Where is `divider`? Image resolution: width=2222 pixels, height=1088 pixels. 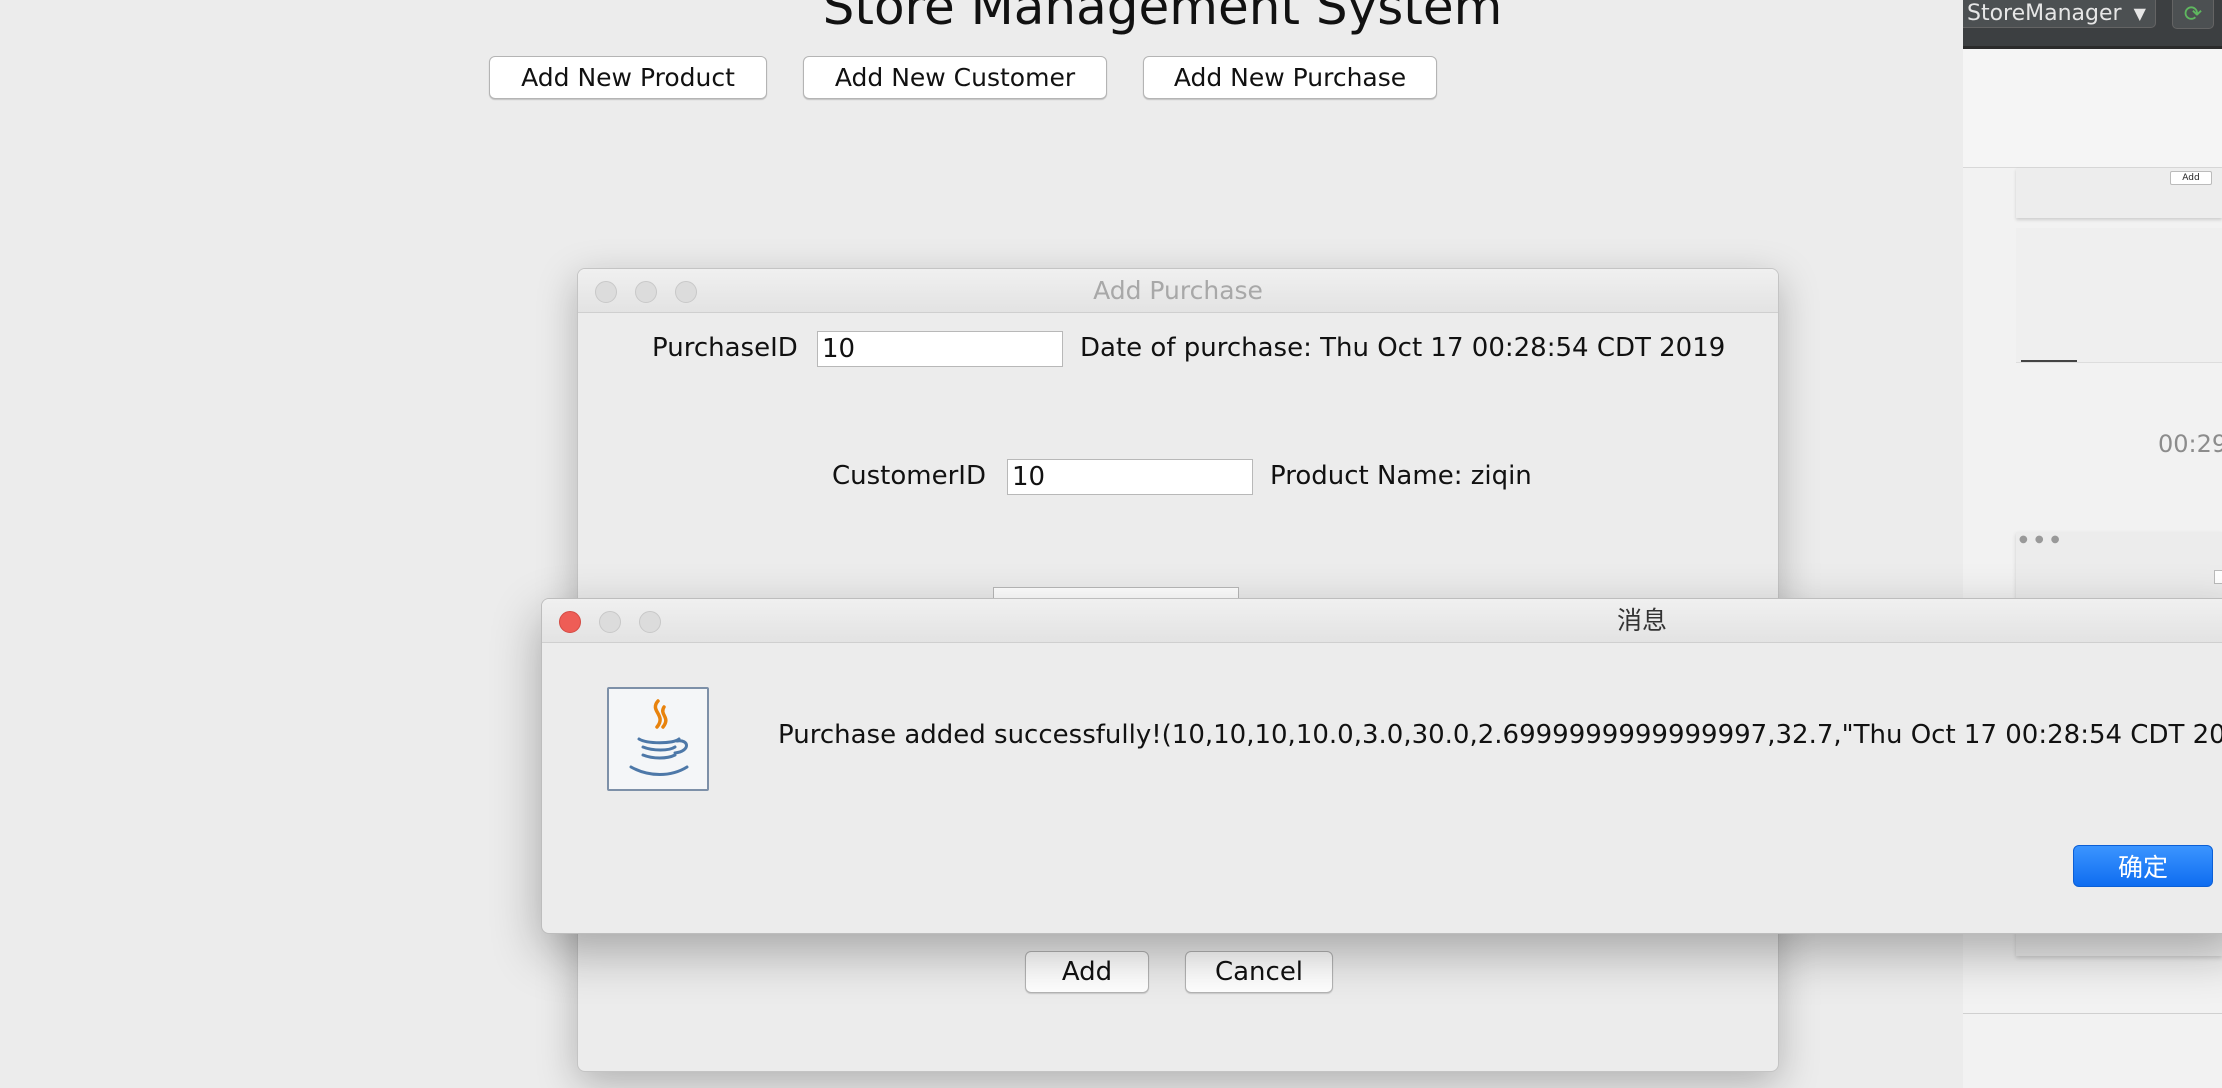
divider is located at coordinates (2092, 1013).